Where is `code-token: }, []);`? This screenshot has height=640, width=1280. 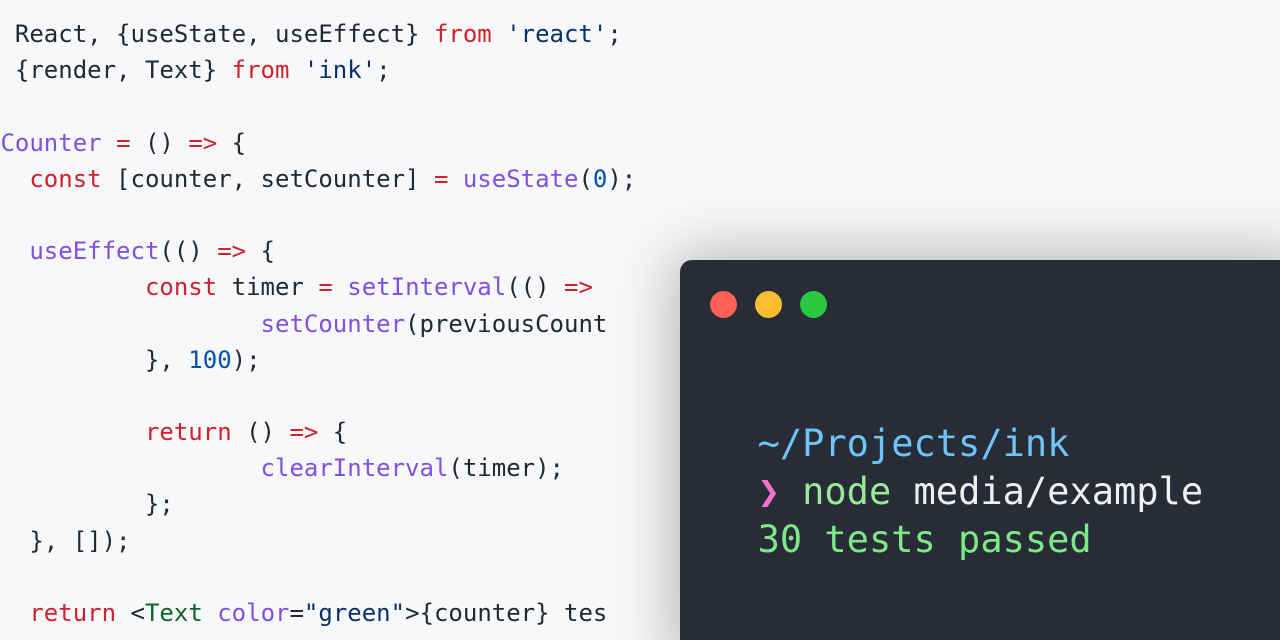 code-token: }, []); is located at coordinates (65, 540).